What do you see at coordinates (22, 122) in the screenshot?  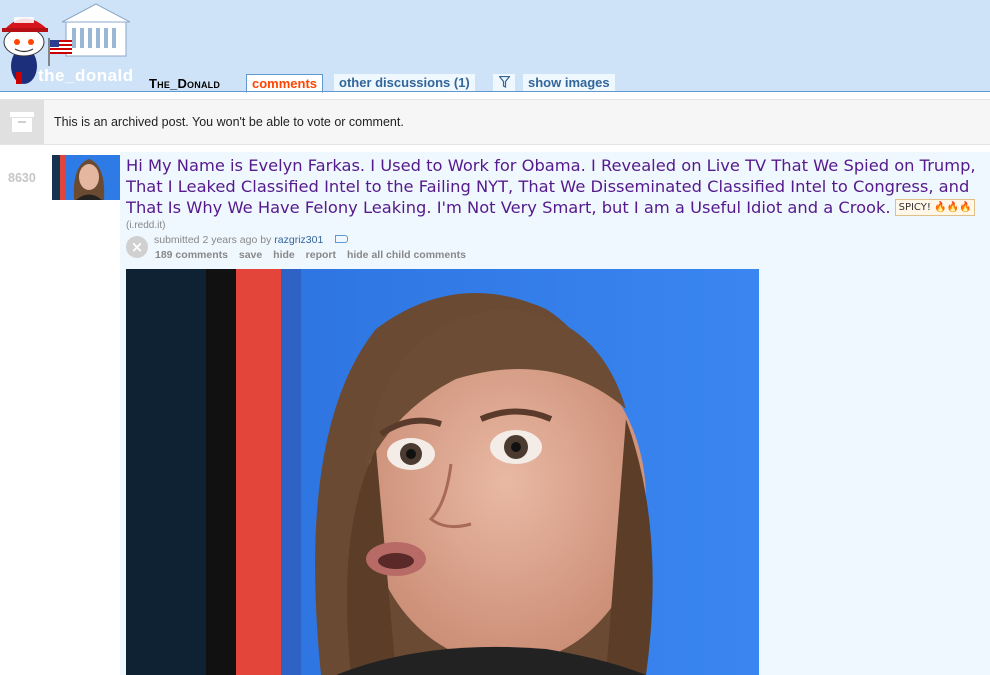 I see `archive-box-icon` at bounding box center [22, 122].